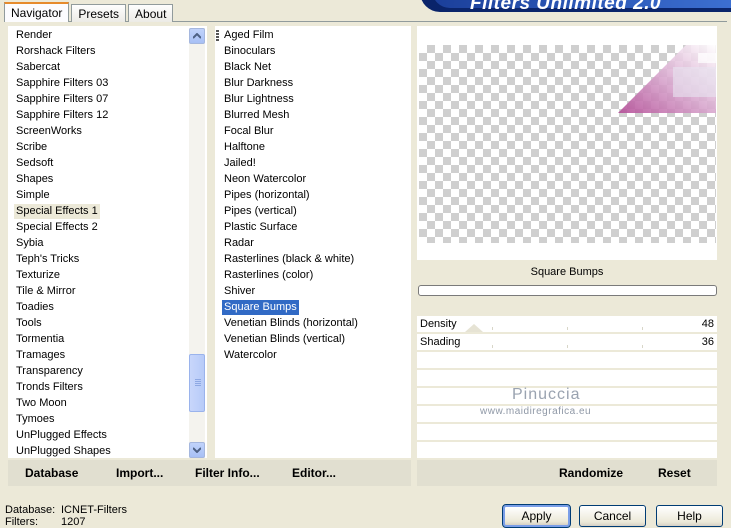 The height and width of the screenshot is (528, 731). Describe the element at coordinates (63, 451) in the screenshot. I see `category-item: UnPlugged Shapes` at that location.